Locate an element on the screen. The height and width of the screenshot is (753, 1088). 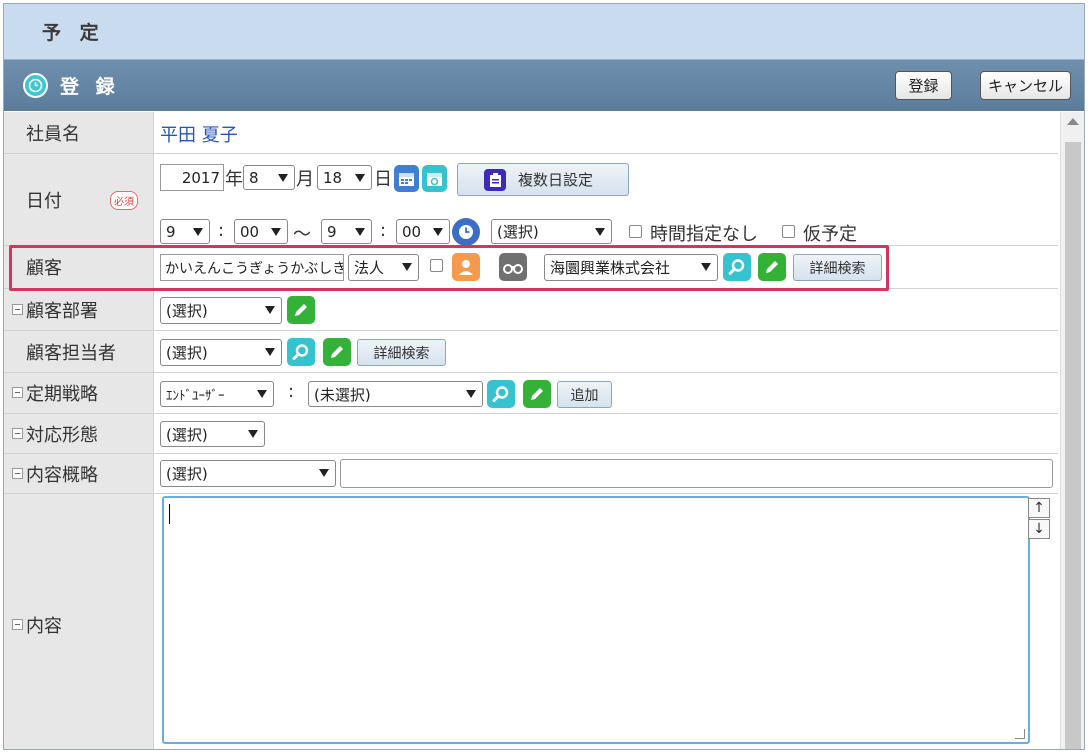
summary-text-input is located at coordinates (696, 473).